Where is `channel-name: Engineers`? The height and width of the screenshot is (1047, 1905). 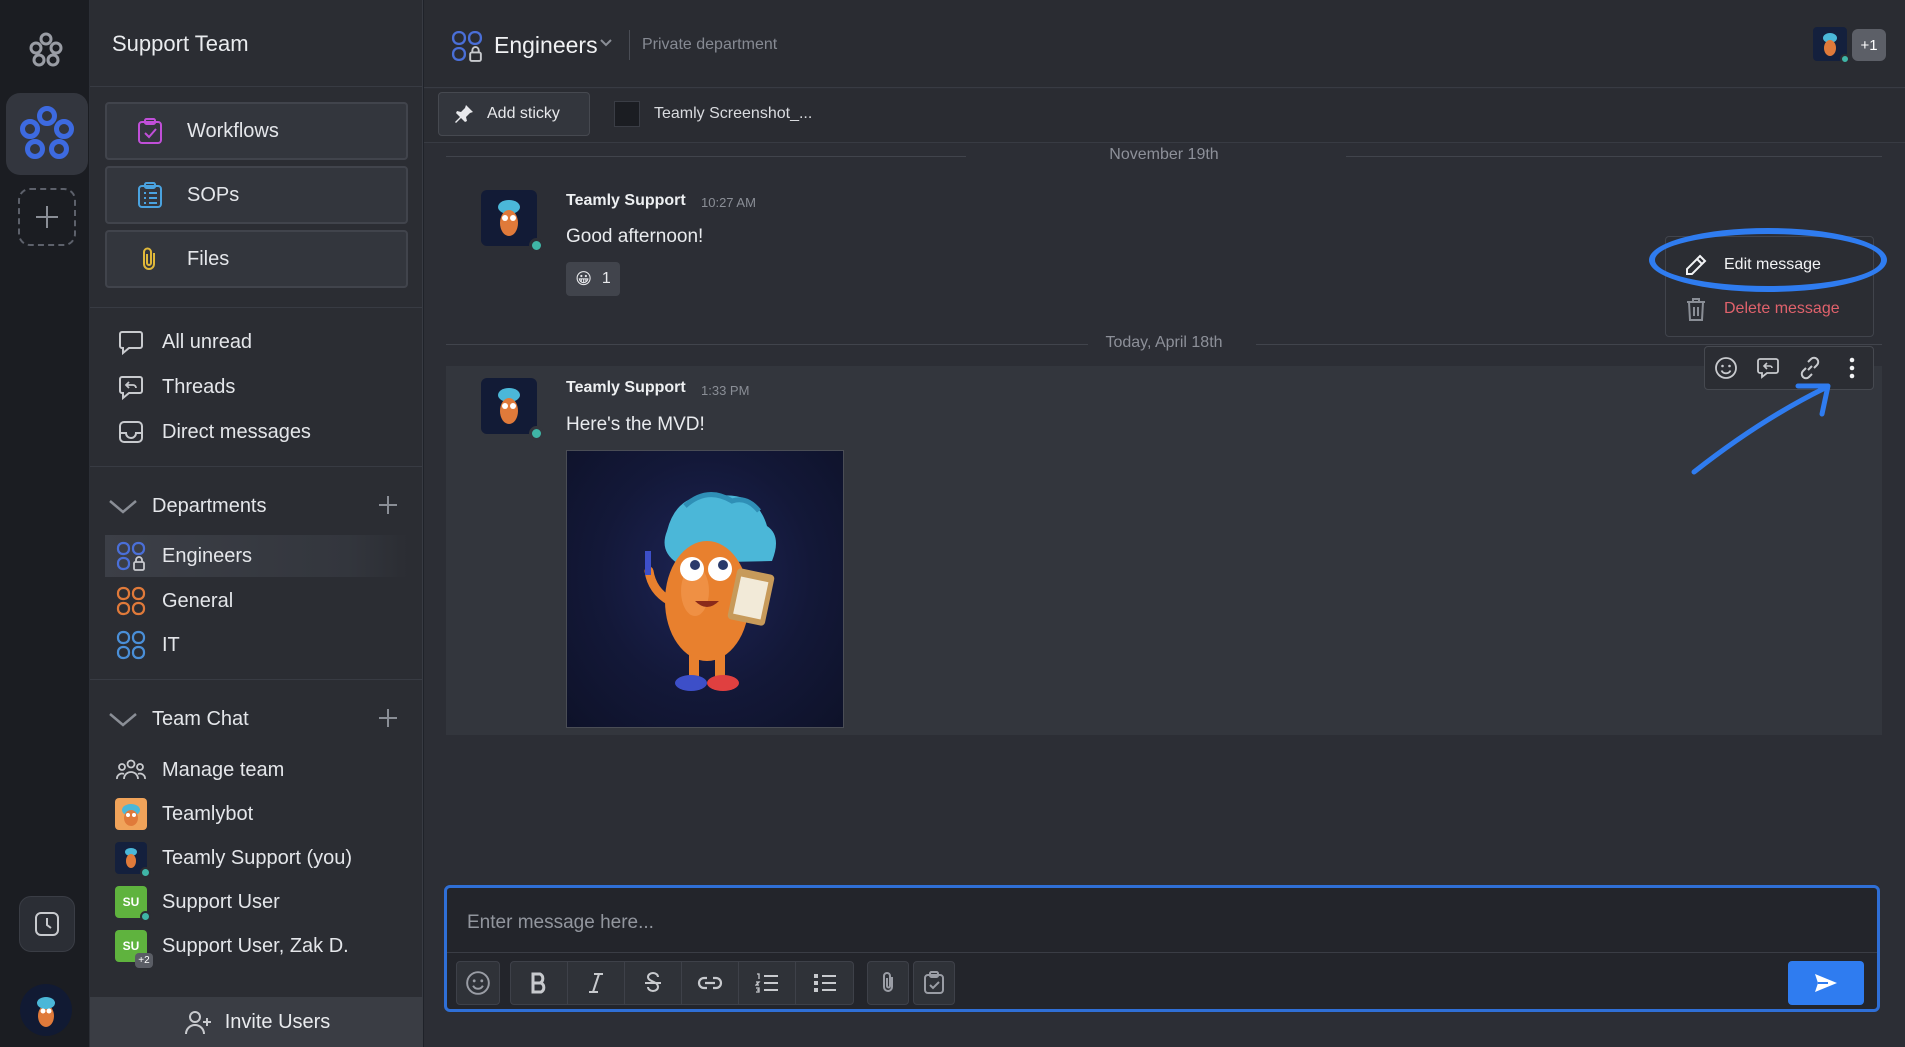 channel-name: Engineers is located at coordinates (546, 45).